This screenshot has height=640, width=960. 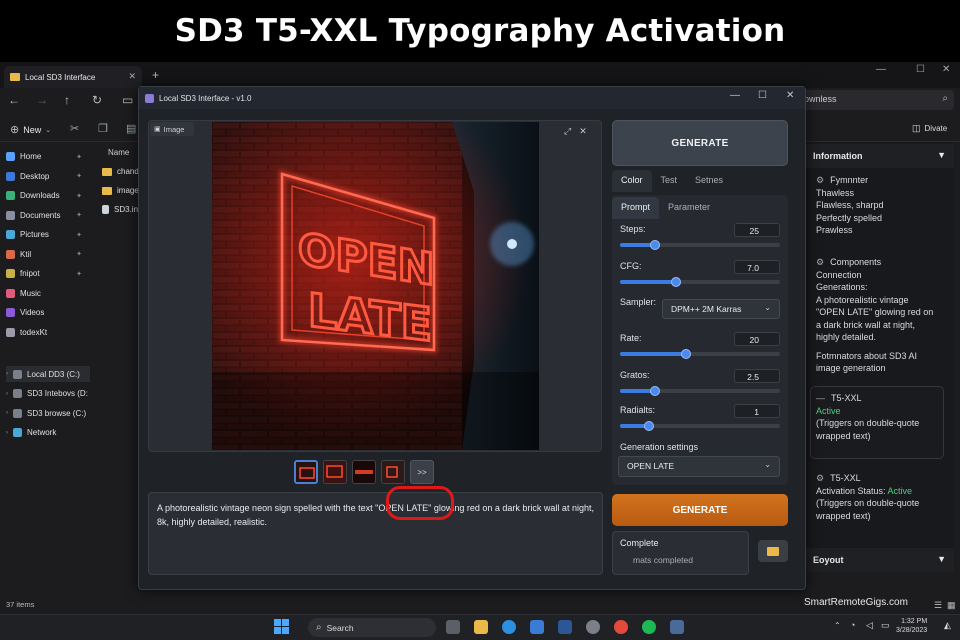 I want to click on information-header: Information ▼, so click(x=880, y=156).